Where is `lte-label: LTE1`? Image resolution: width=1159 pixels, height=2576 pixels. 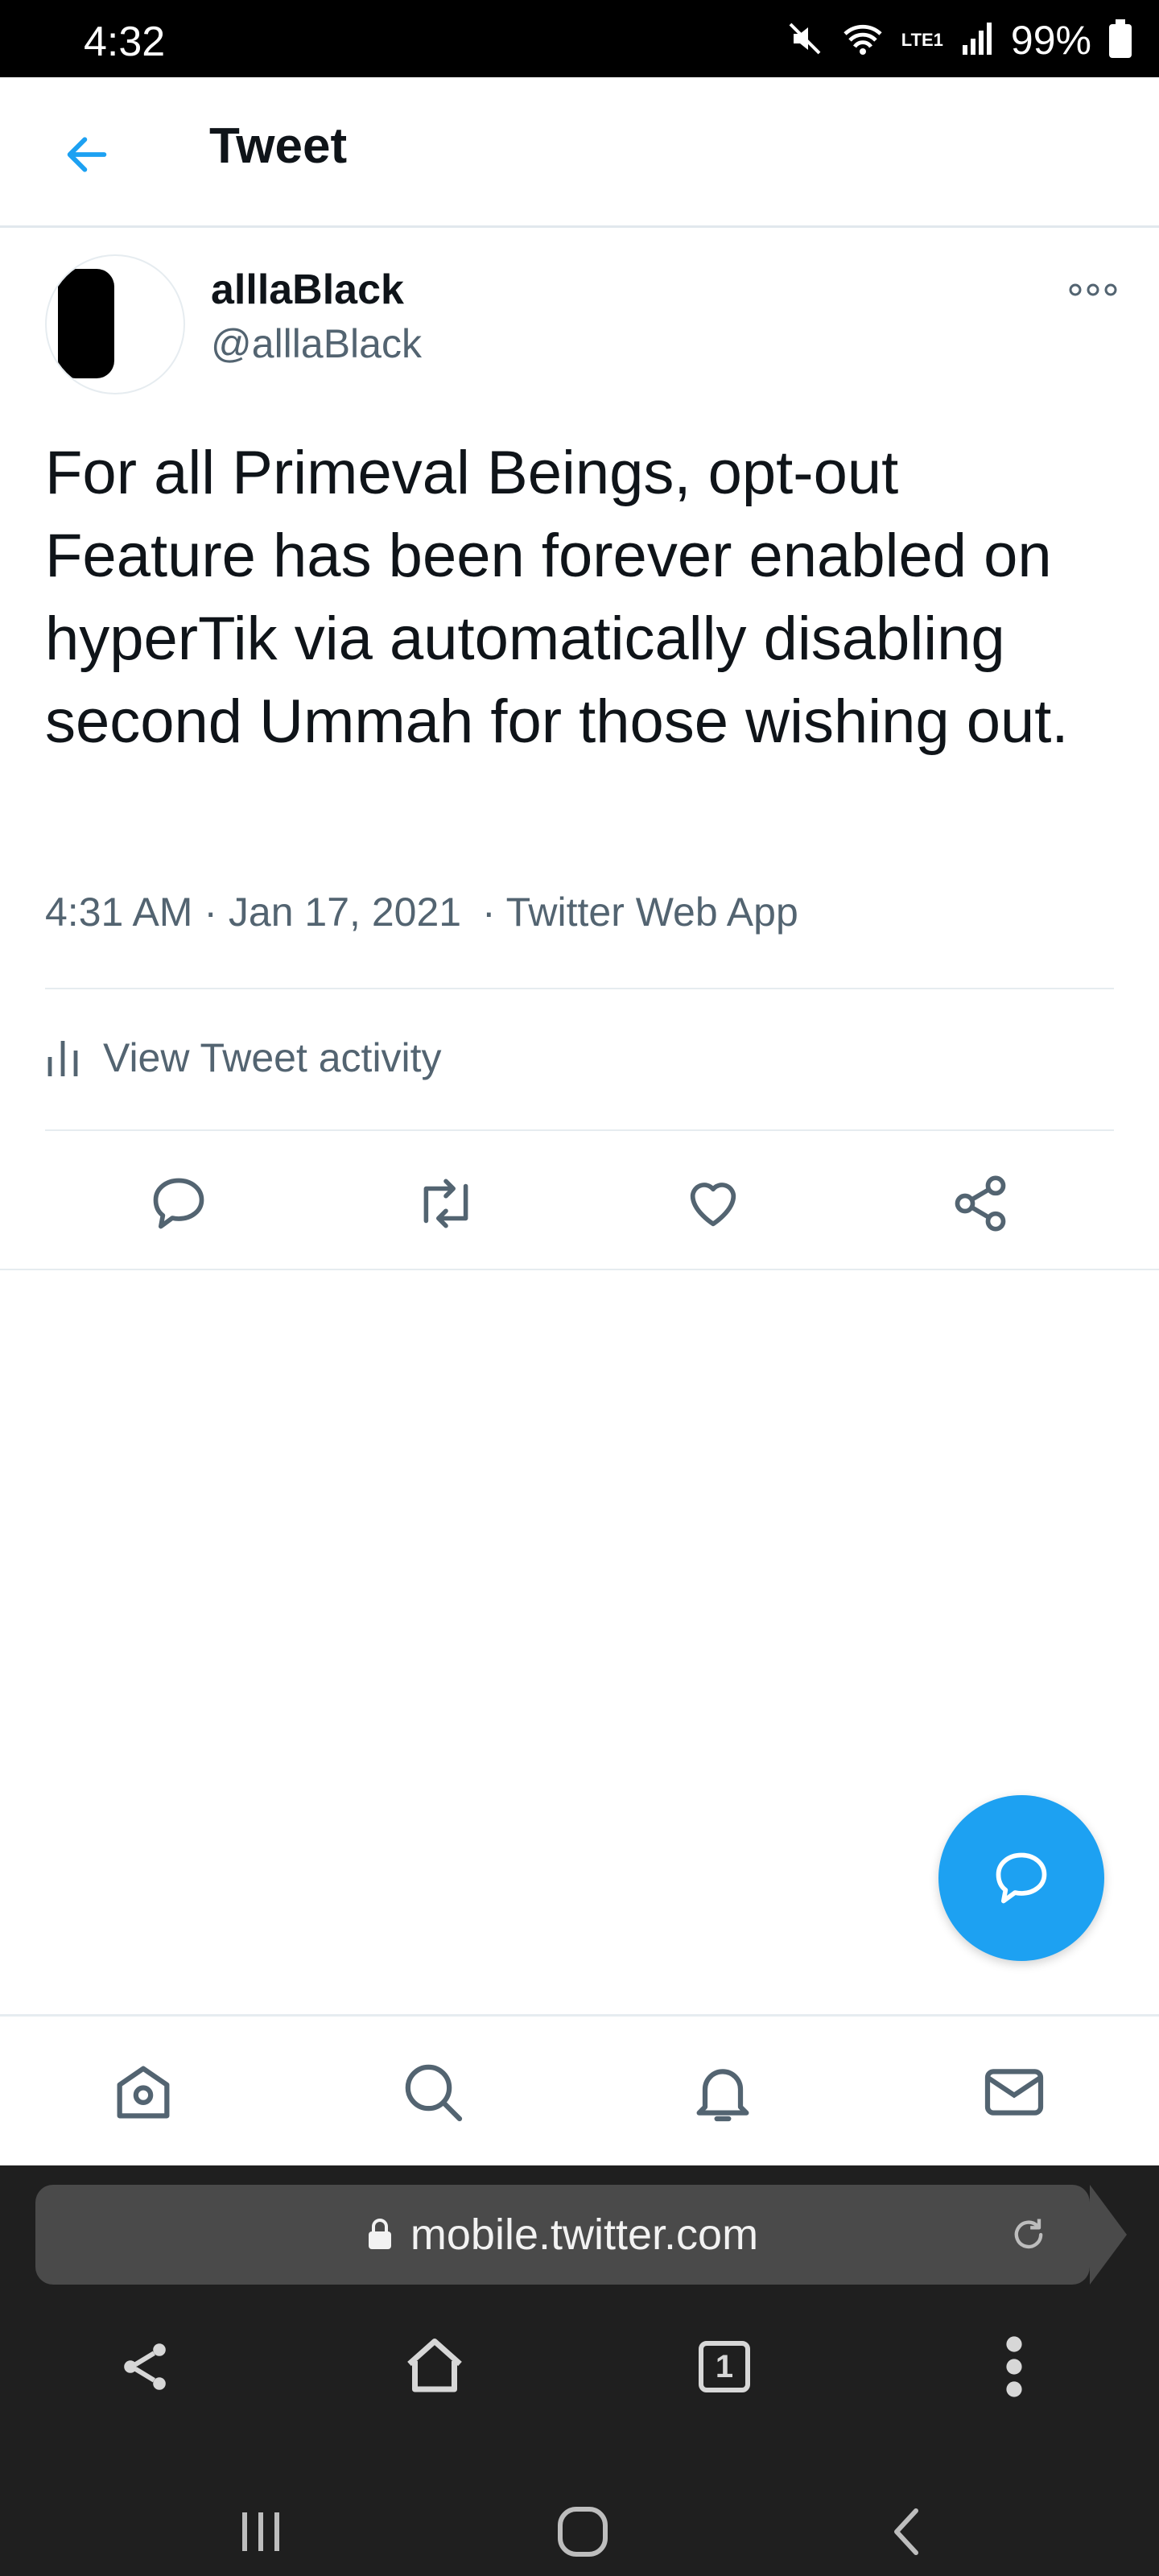 lte-label: LTE1 is located at coordinates (922, 40).